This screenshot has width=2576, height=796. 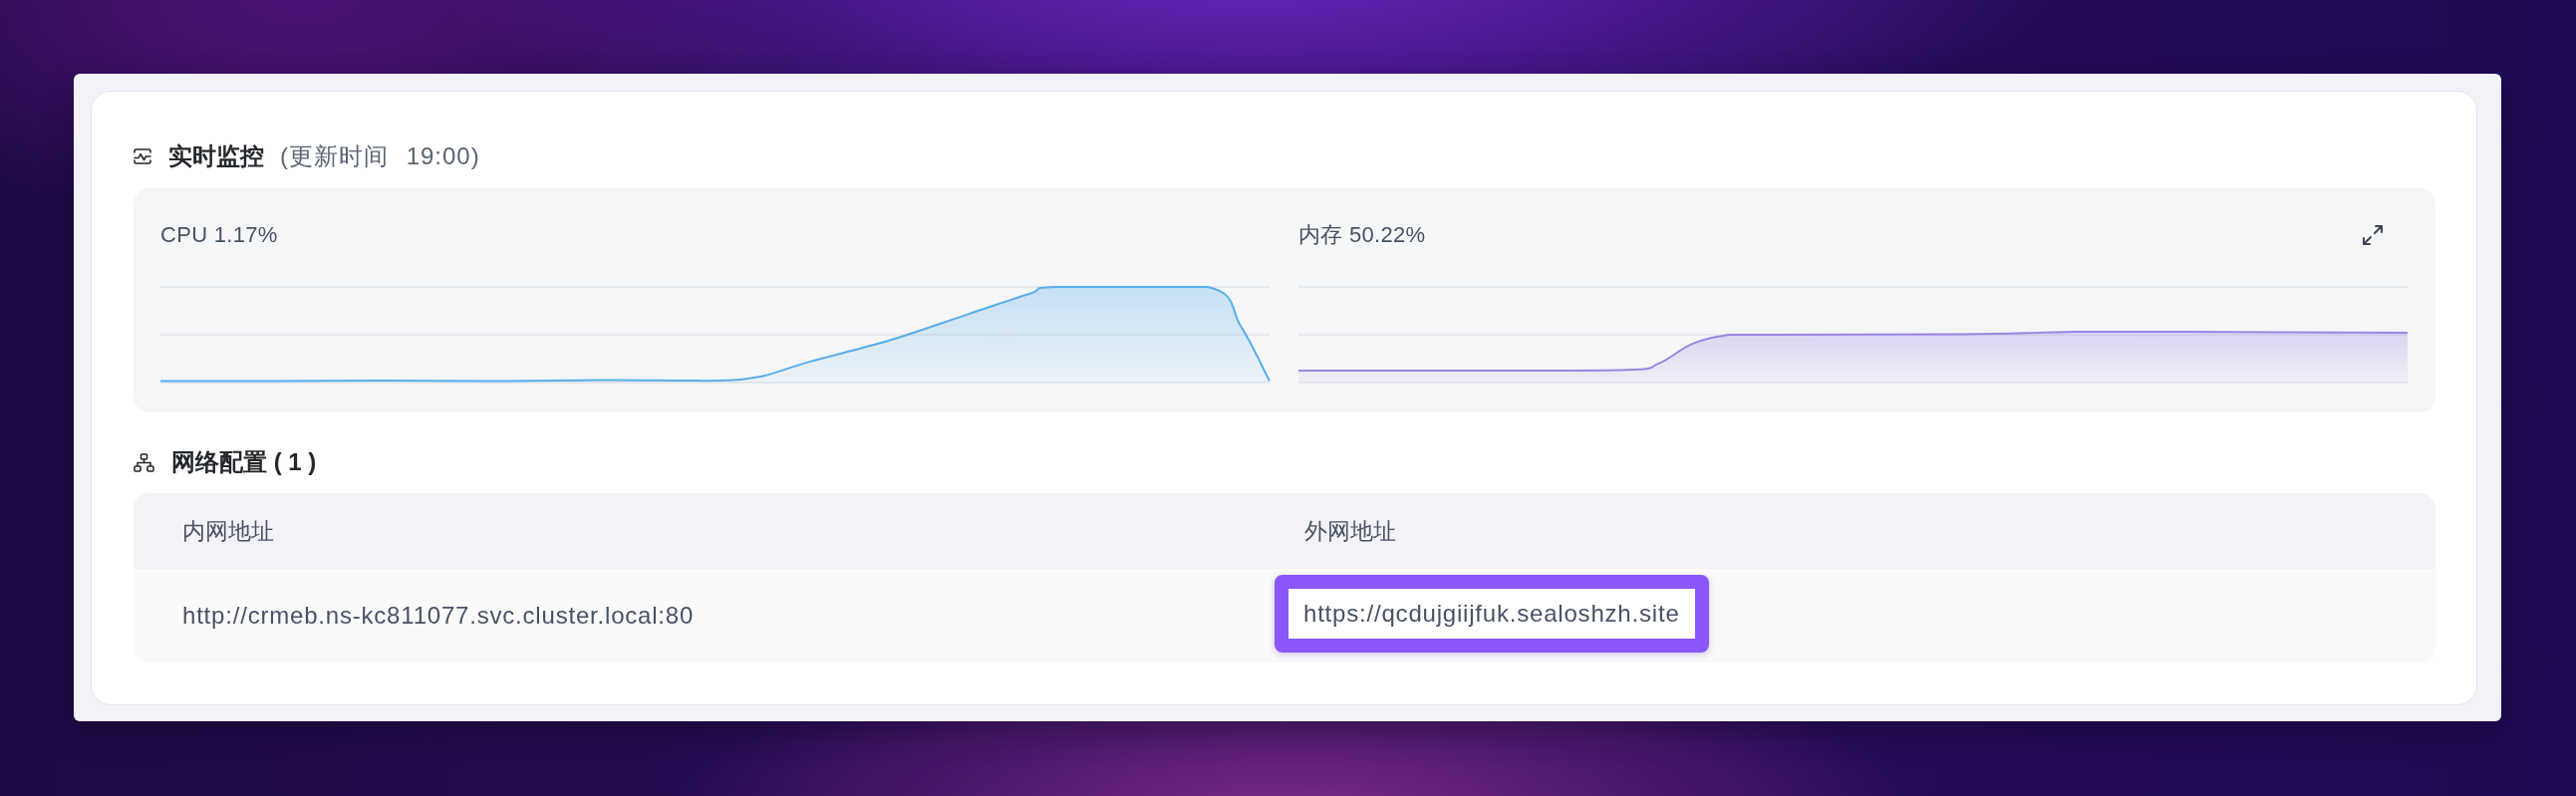 What do you see at coordinates (1491, 614) in the screenshot?
I see `table-cell: https://qcdujgiijfuk.sealoshzh.site` at bounding box center [1491, 614].